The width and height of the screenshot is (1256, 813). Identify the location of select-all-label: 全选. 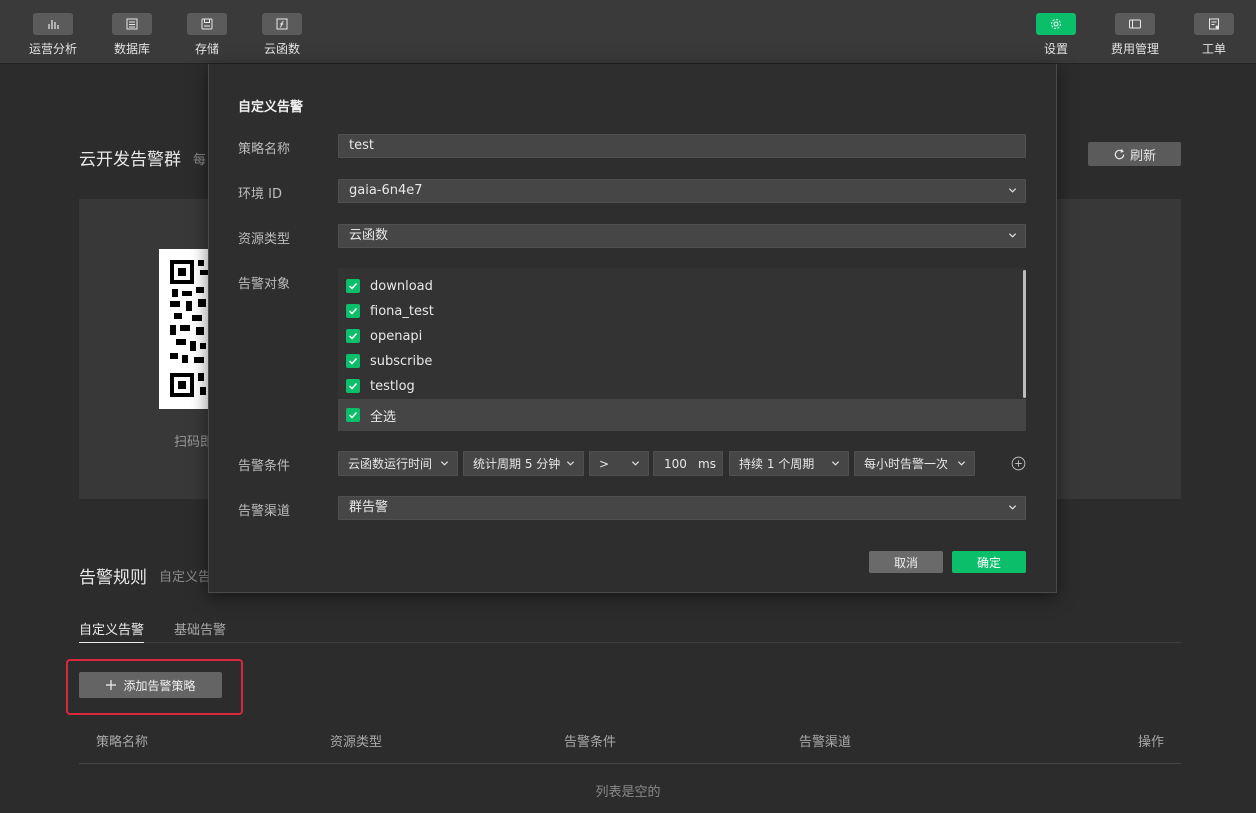
(383, 417).